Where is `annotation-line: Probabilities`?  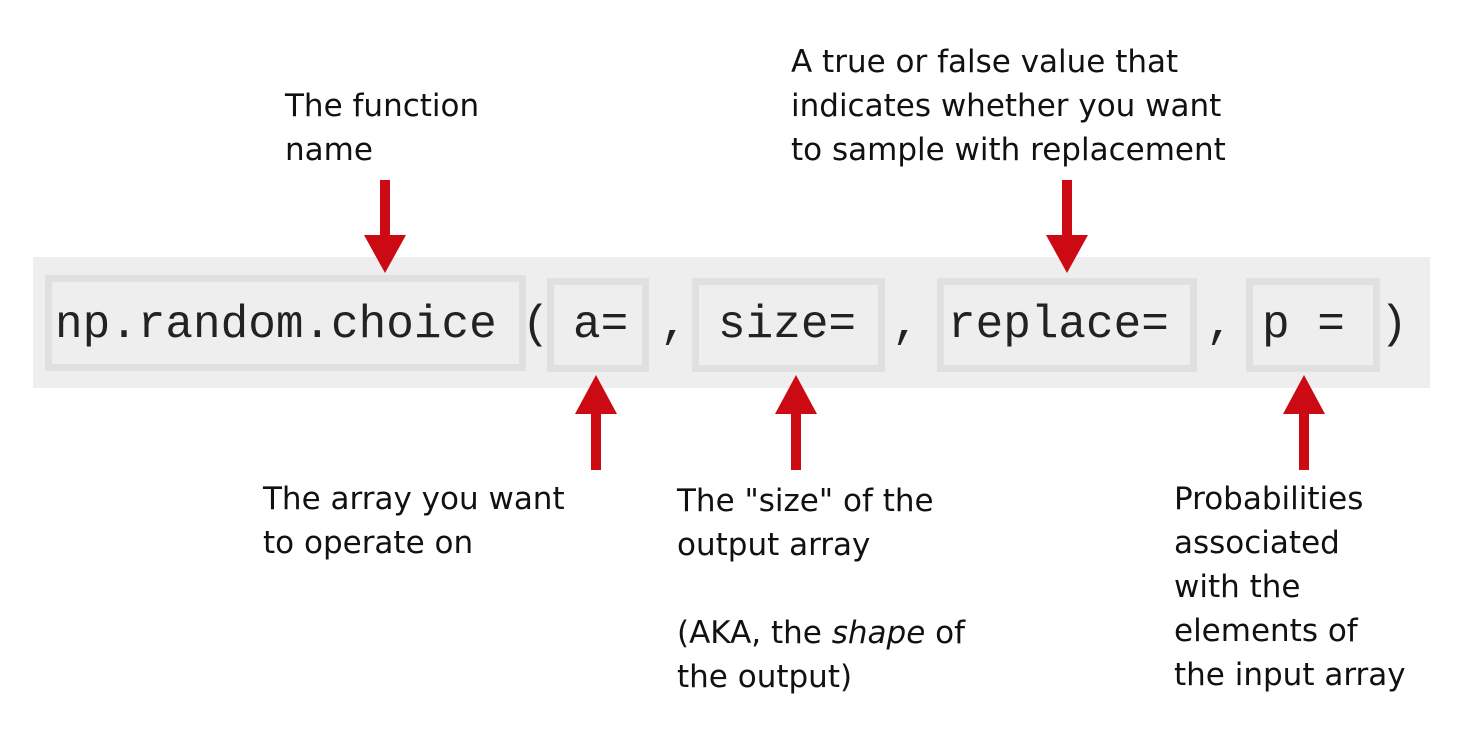
annotation-line: Probabilities is located at coordinates (1269, 499).